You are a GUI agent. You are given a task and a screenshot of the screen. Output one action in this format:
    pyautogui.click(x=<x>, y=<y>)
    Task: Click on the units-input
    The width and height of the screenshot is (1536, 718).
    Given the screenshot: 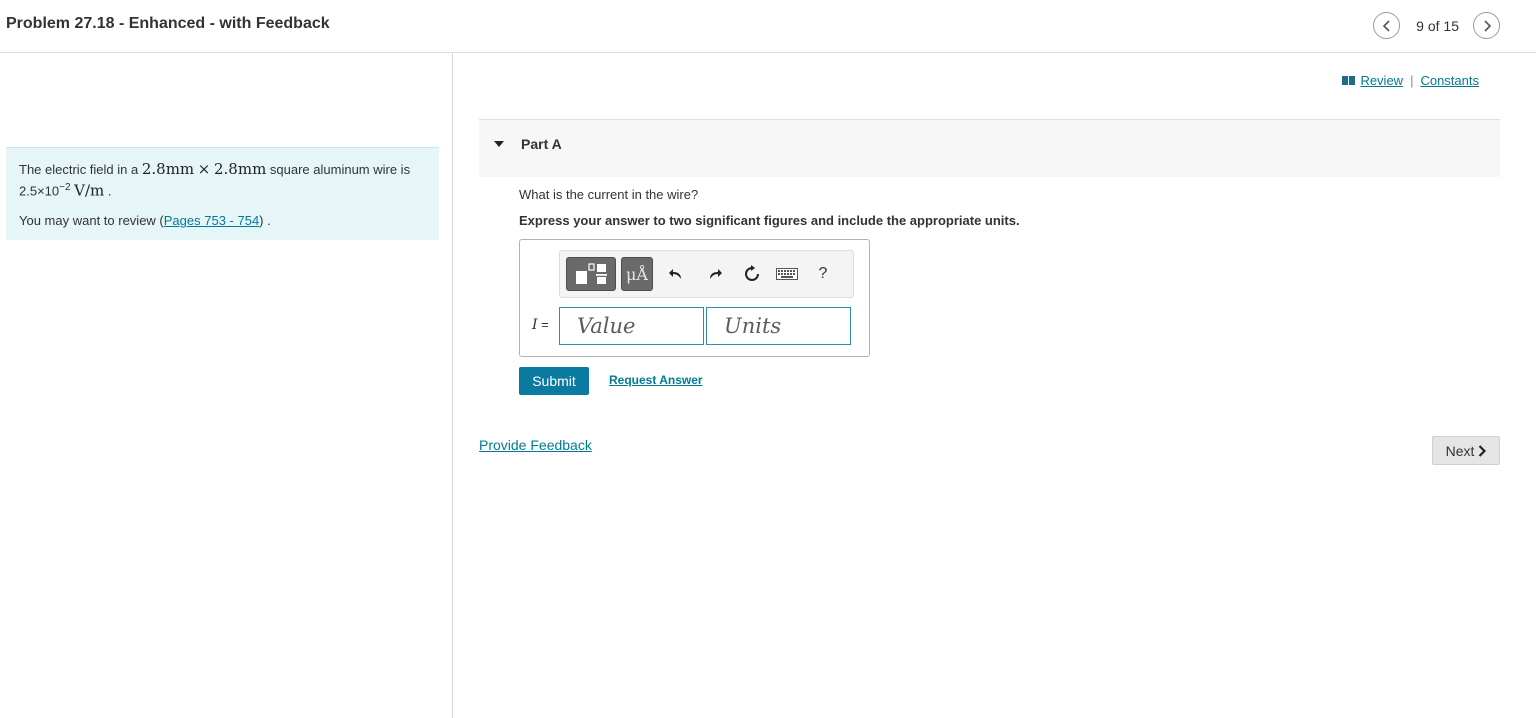 What is the action you would take?
    pyautogui.click(x=778, y=326)
    